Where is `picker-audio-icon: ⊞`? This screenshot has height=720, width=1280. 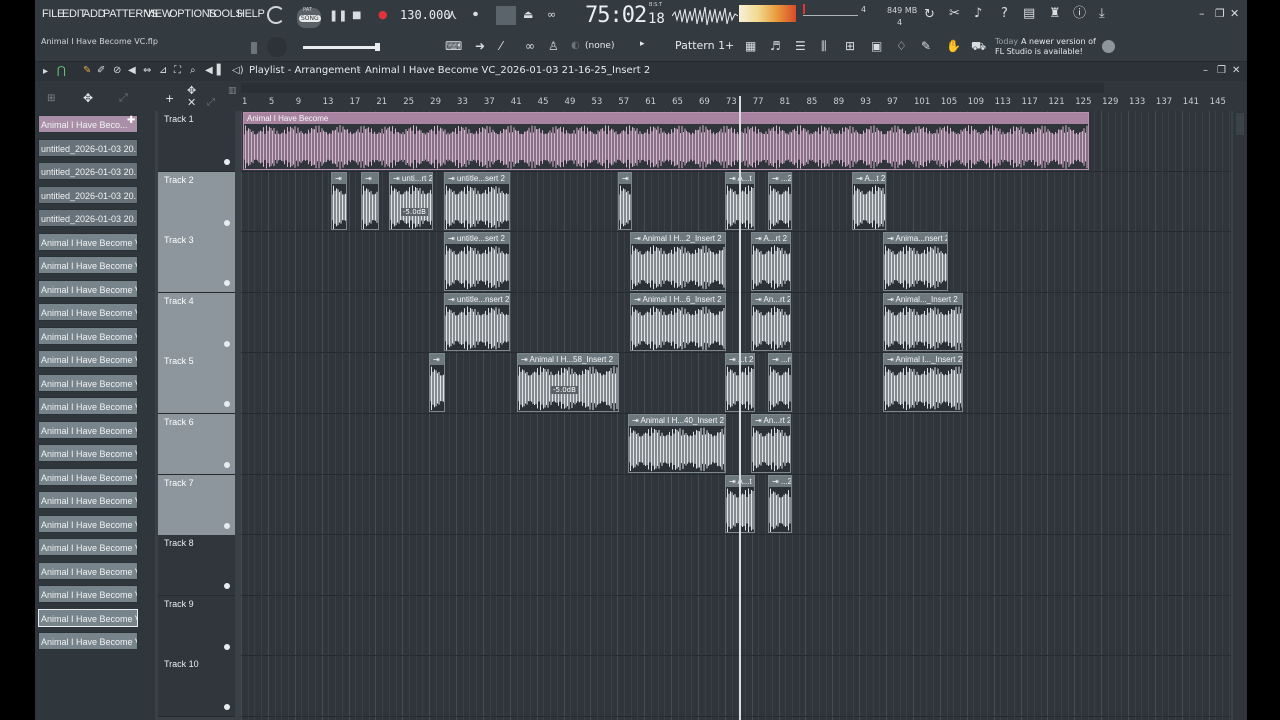 picker-audio-icon: ⊞ is located at coordinates (51, 99).